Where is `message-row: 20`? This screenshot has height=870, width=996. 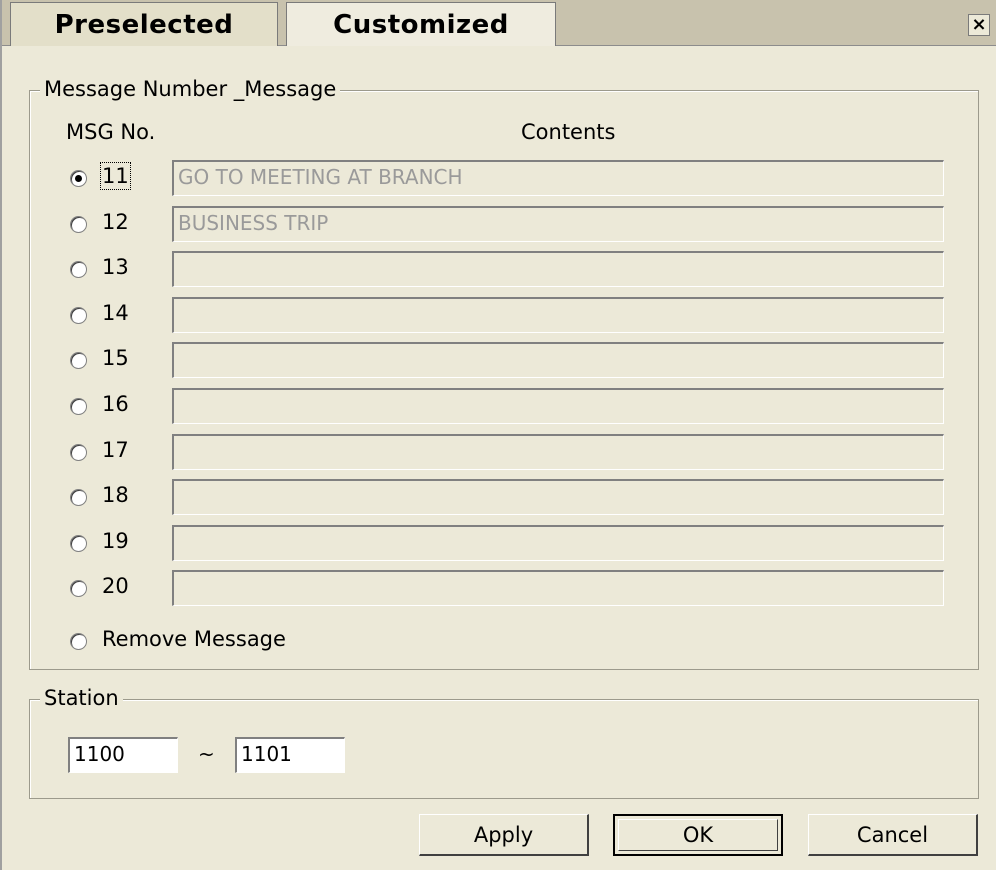
message-row: 20 is located at coordinates (516, 588).